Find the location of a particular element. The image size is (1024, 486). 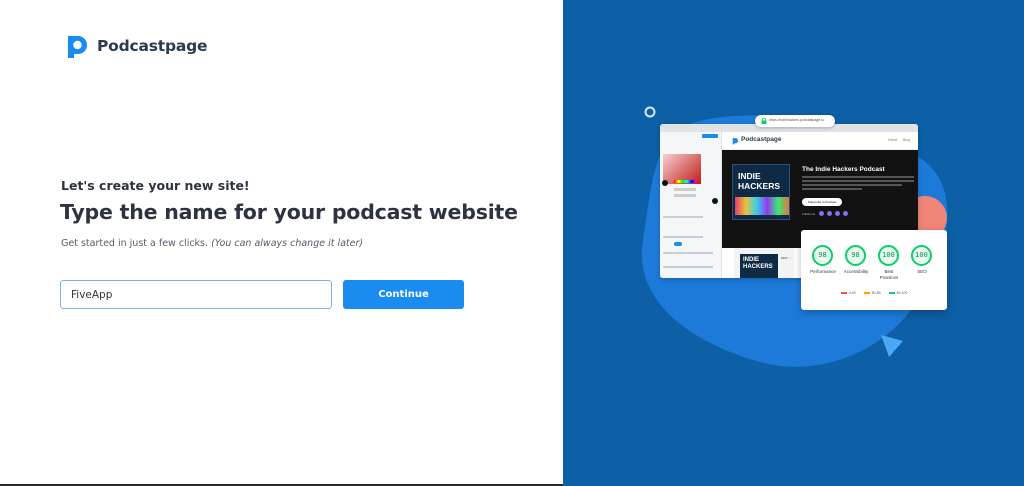

cover-line-1: INDIE is located at coordinates (749, 176).